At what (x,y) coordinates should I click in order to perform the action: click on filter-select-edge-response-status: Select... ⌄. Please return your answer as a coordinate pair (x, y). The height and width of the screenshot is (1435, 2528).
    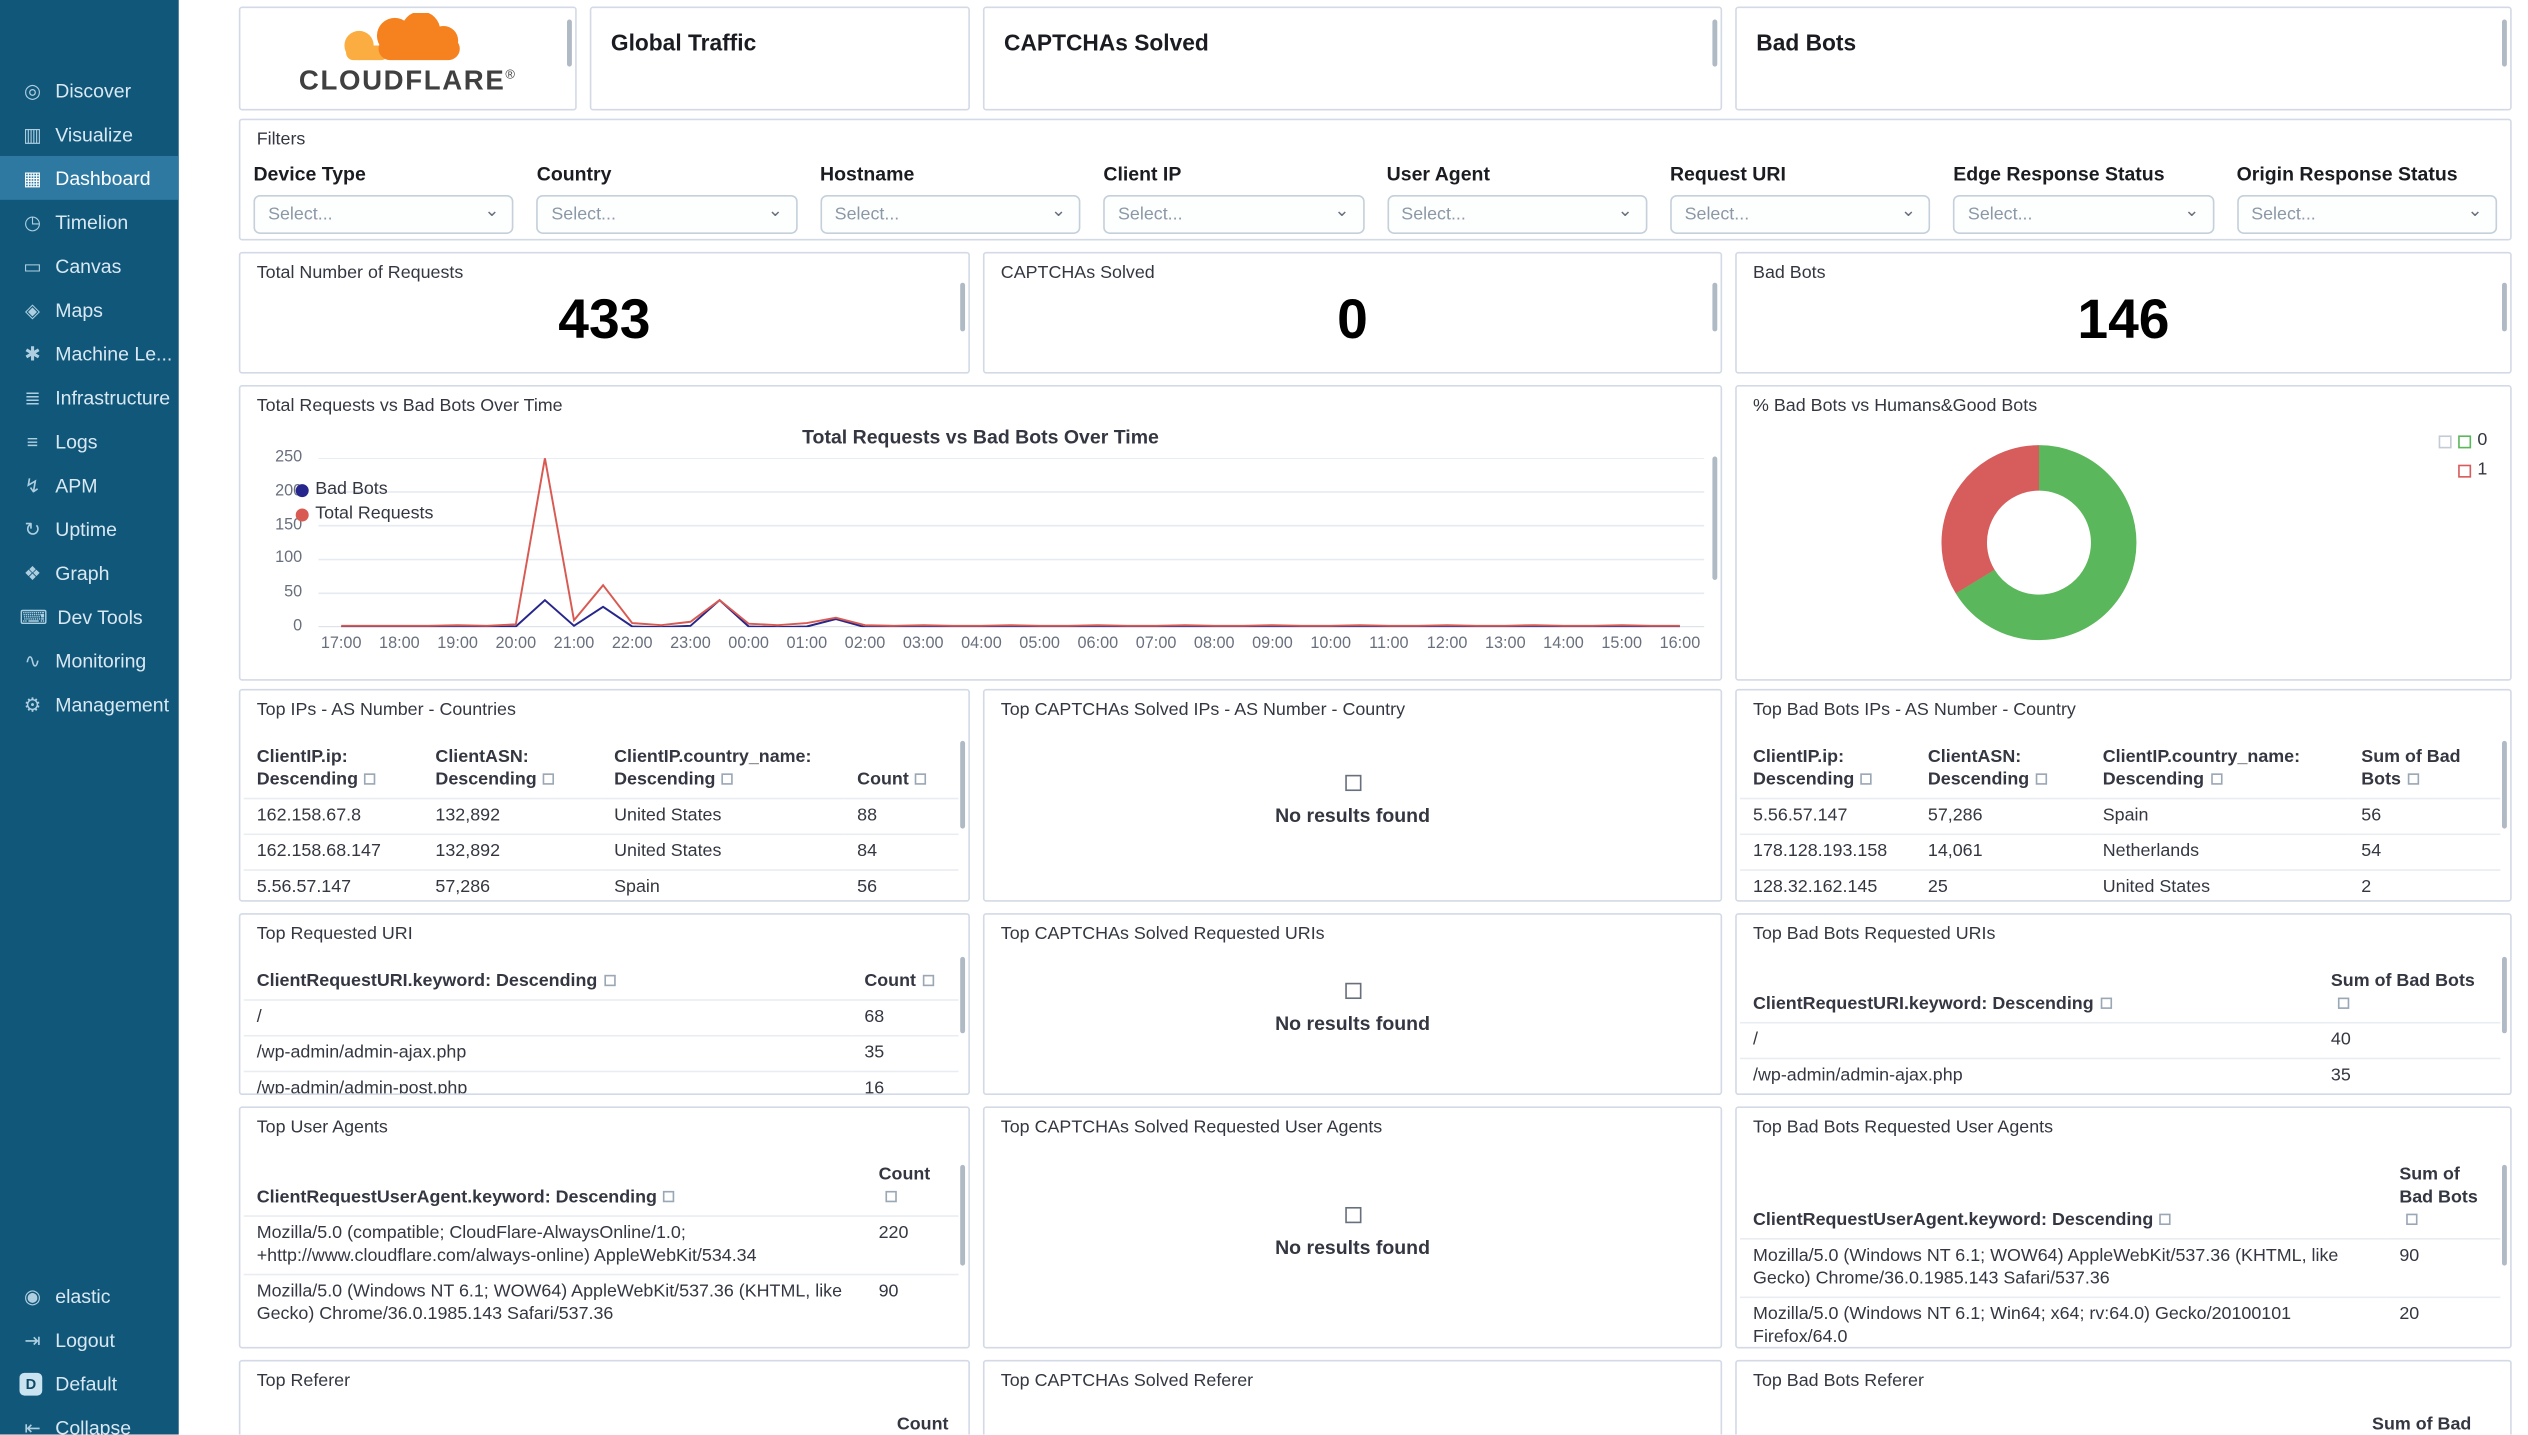
    Looking at the image, I should click on (2083, 214).